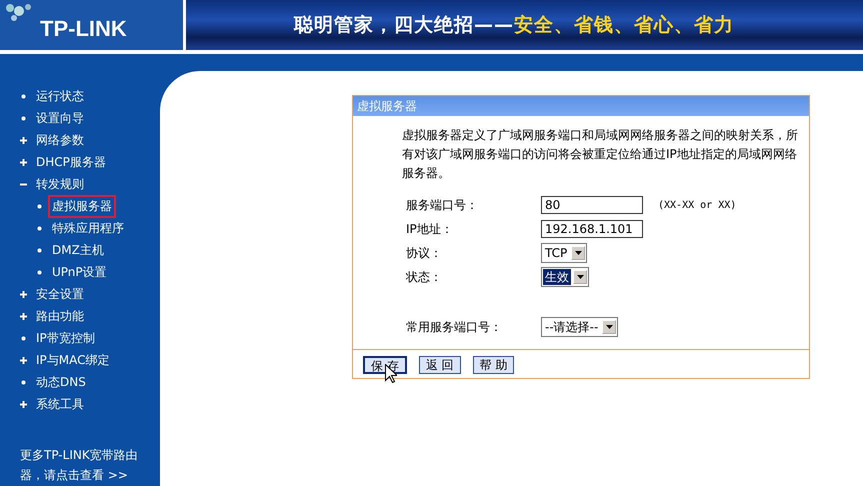  What do you see at coordinates (88, 228) in the screenshot?
I see `sidebar-item: 特殊应用程序` at bounding box center [88, 228].